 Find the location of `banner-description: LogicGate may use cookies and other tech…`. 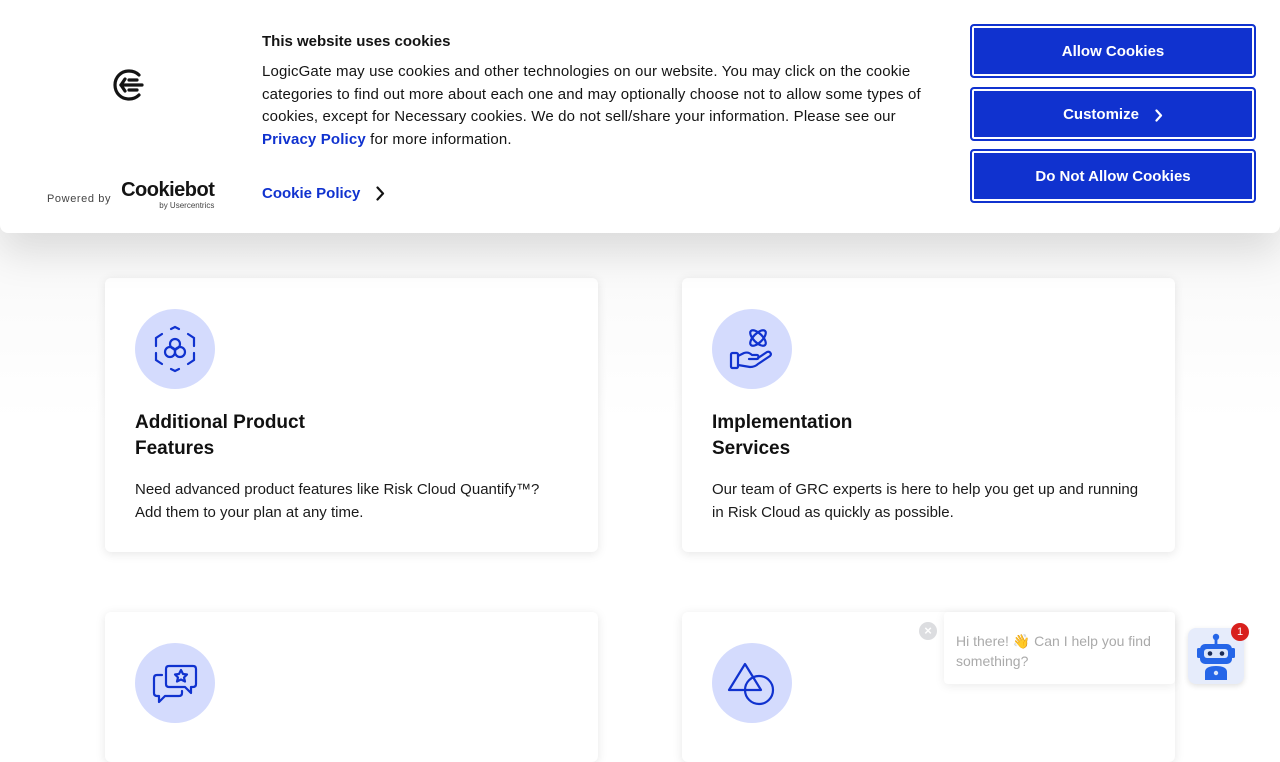

banner-description: LogicGate may use cookies and other tech… is located at coordinates (607, 106).